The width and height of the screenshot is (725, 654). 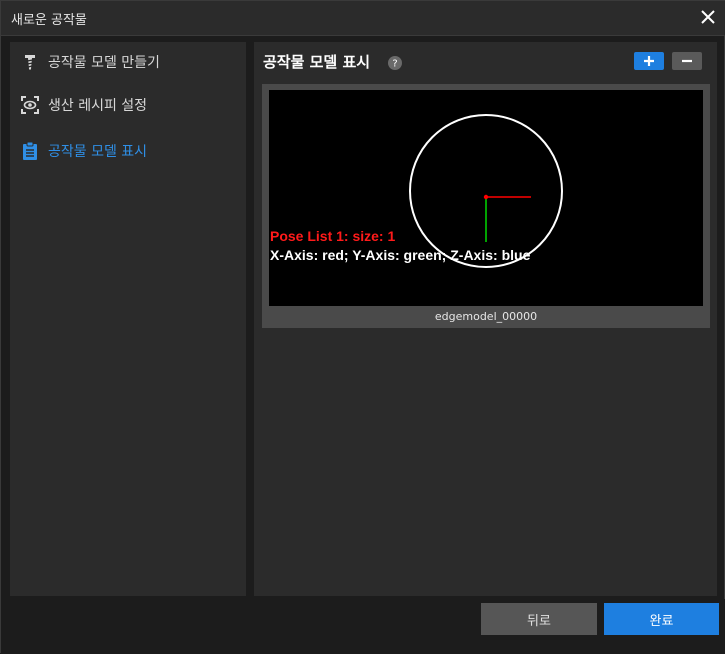 What do you see at coordinates (400, 255) in the screenshot?
I see `axis-legend-label: X-Axis: red; Y-Axis: green; Z-Axis: blue` at bounding box center [400, 255].